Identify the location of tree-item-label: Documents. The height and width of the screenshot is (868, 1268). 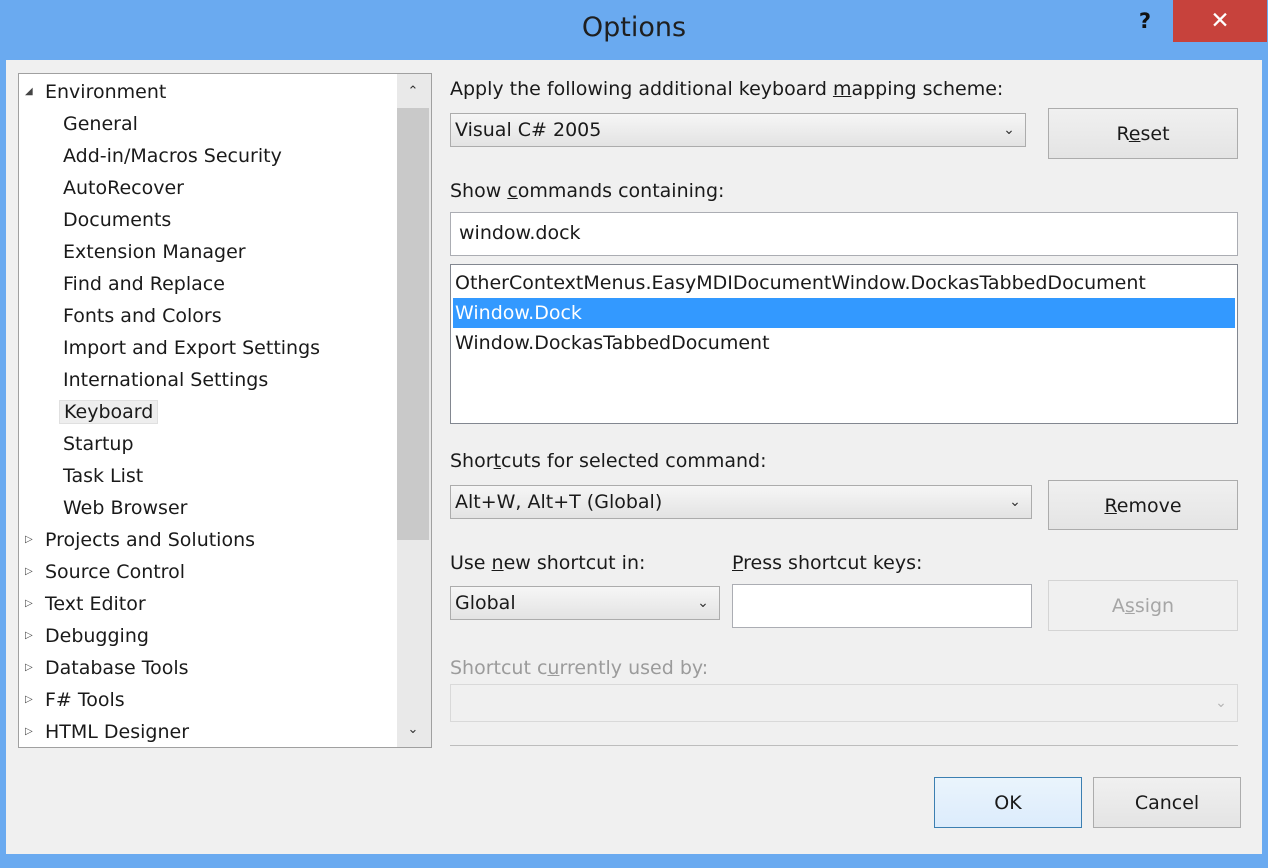
(117, 220).